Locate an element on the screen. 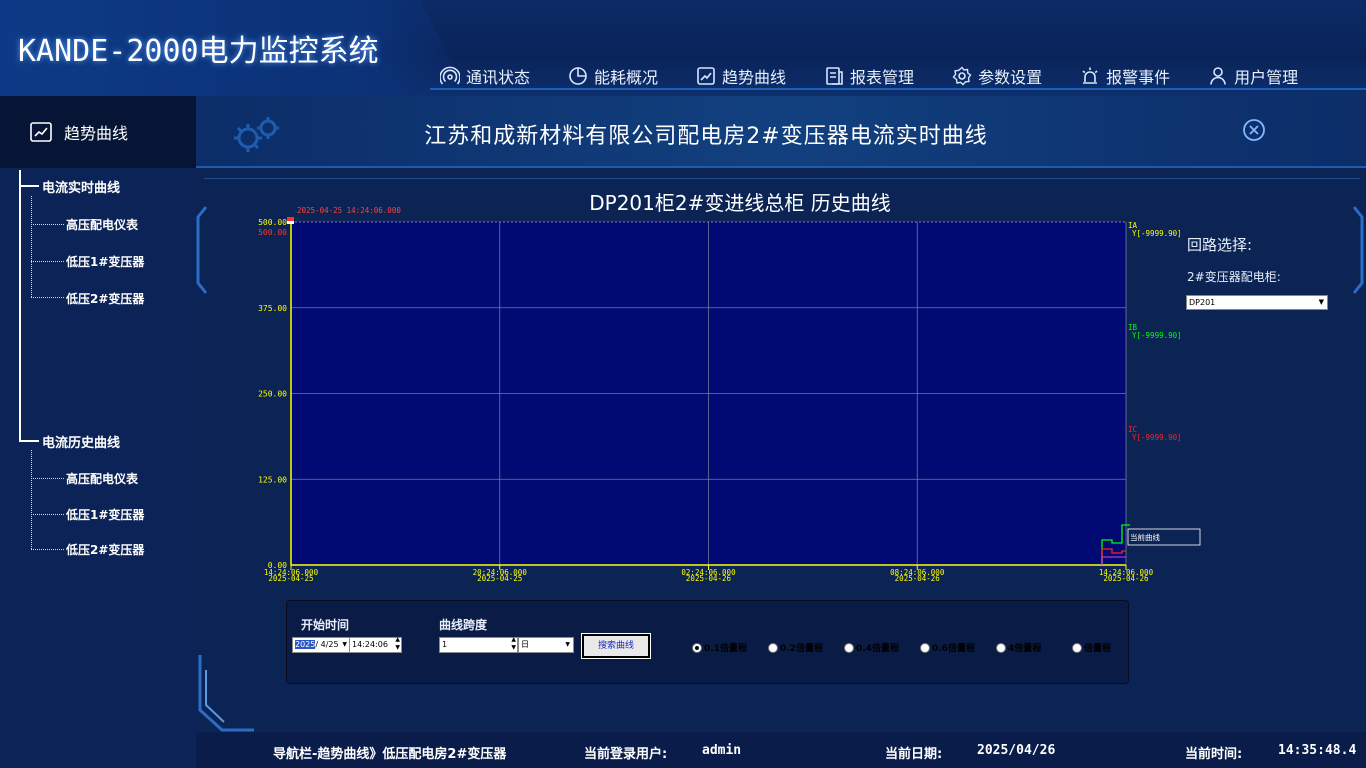  range-radio-0.2: 0.2倍量程 is located at coordinates (795, 647).